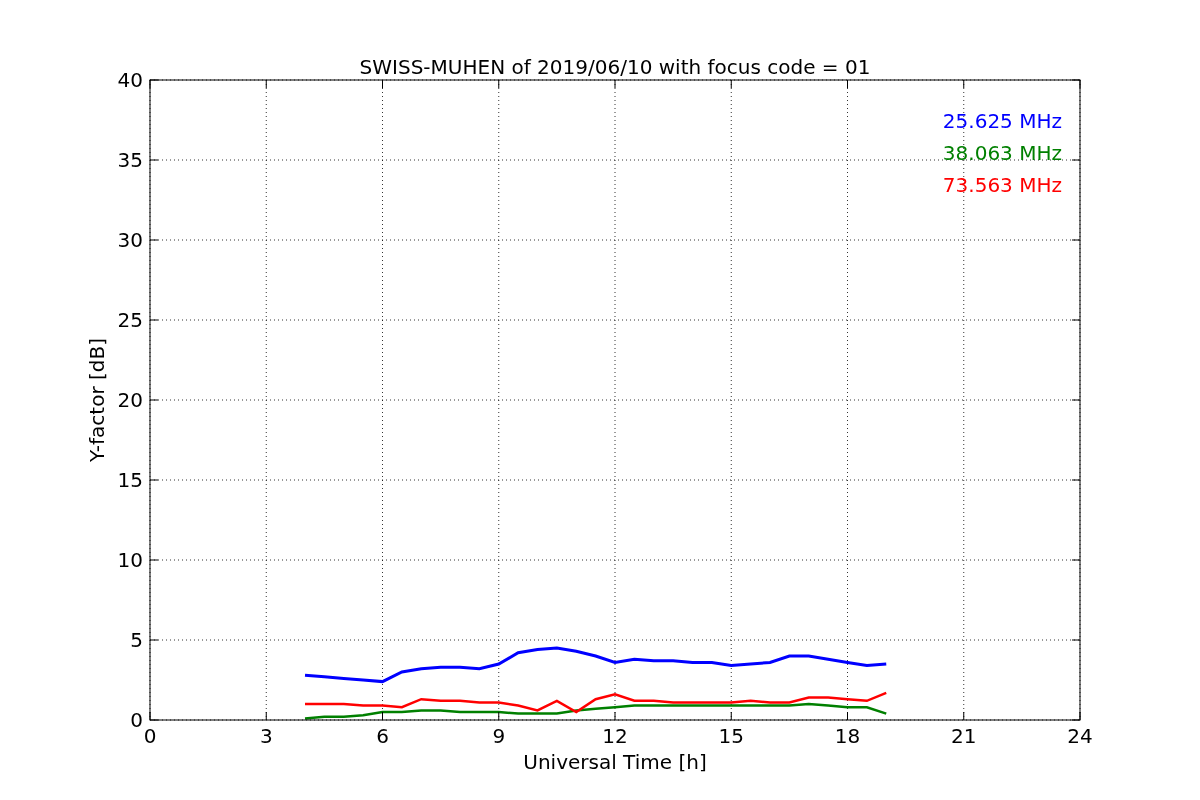  What do you see at coordinates (731, 736) in the screenshot?
I see `x-tick-label: 15` at bounding box center [731, 736].